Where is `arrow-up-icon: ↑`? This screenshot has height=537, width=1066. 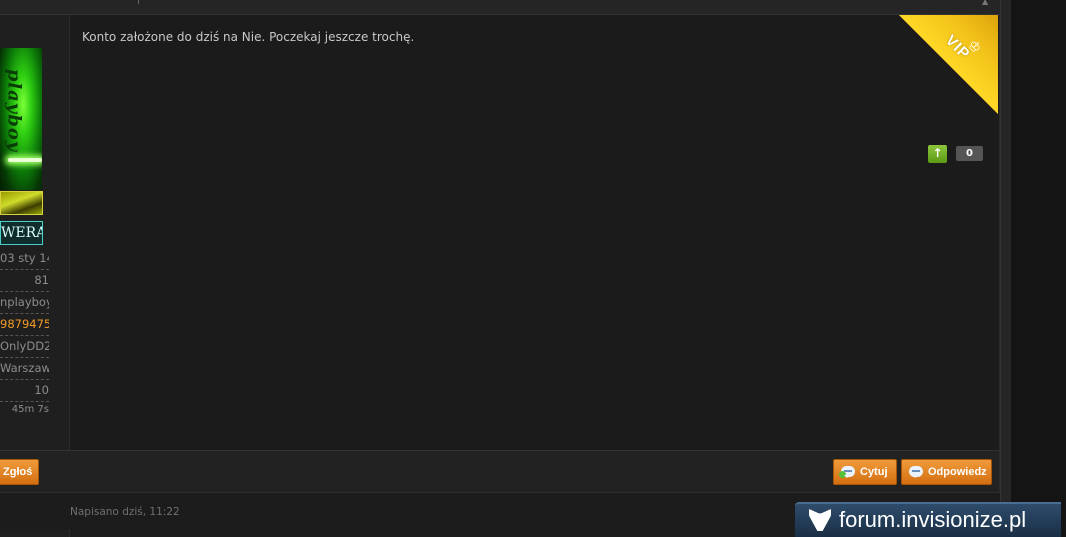 arrow-up-icon: ↑ is located at coordinates (937, 153).